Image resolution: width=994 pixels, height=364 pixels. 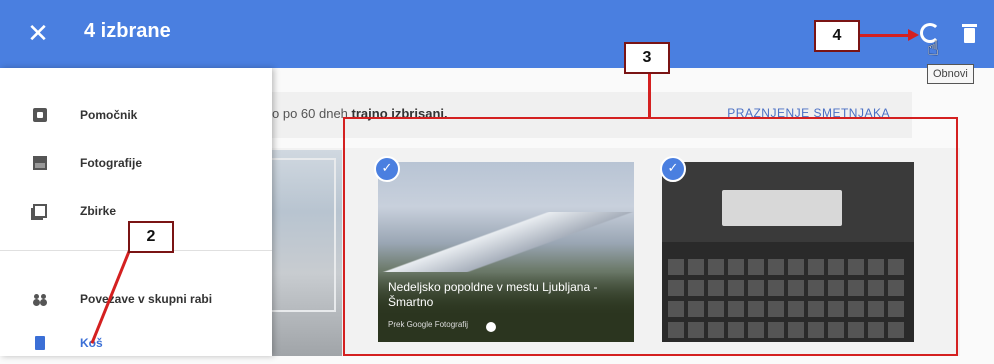 I want to click on close-icon: ✕, so click(x=38, y=34).